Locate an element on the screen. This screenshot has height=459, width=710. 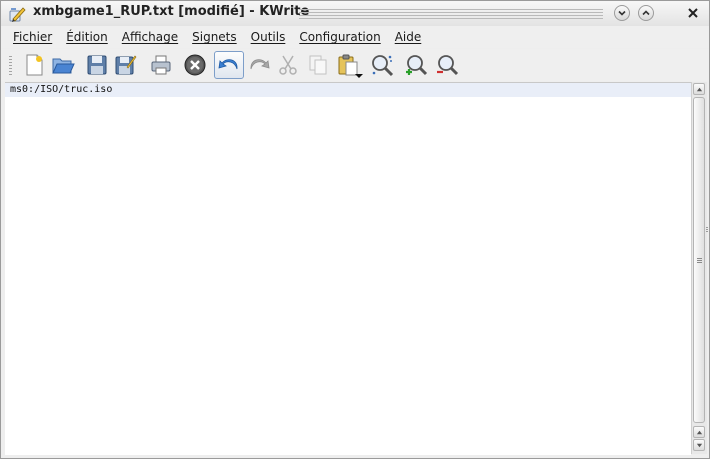
open-folder-icon is located at coordinates (63, 66).